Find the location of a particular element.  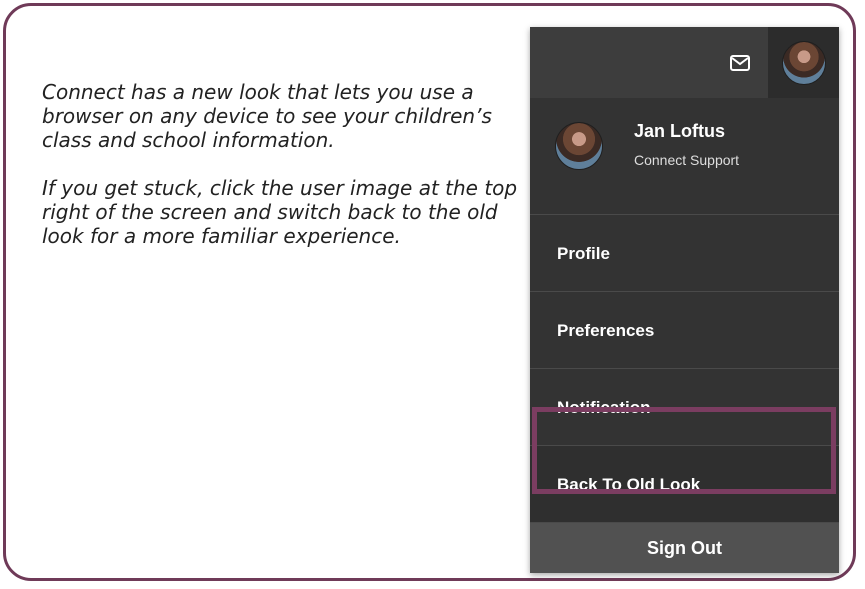

menu-item-profile: Profile is located at coordinates (684, 253).